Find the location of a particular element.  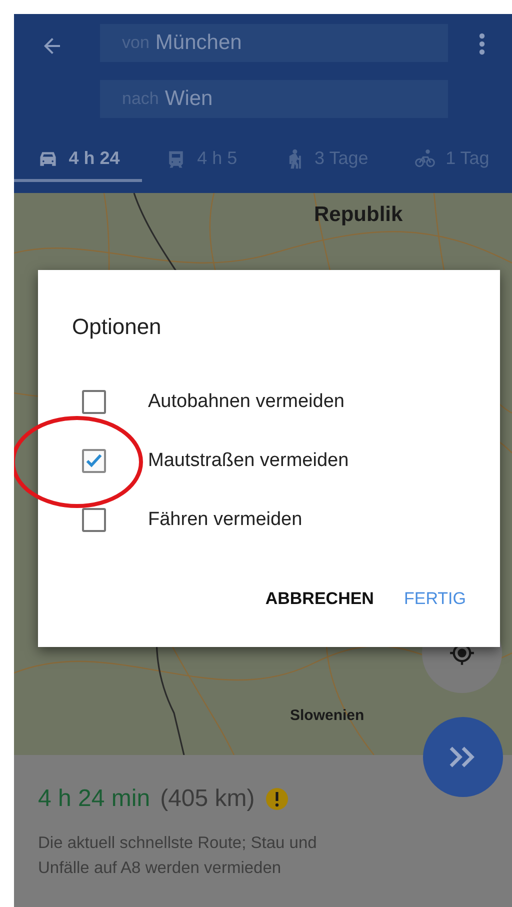

map-label: Republik is located at coordinates (358, 215).